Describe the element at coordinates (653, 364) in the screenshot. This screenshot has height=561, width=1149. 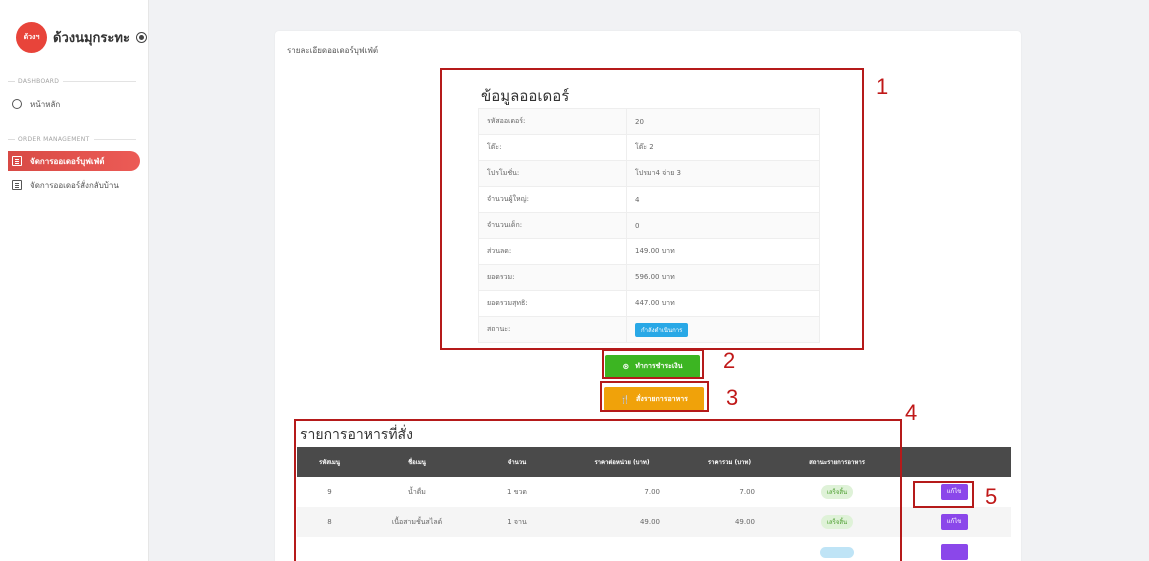
I see `annotation-box-pay-button` at that location.